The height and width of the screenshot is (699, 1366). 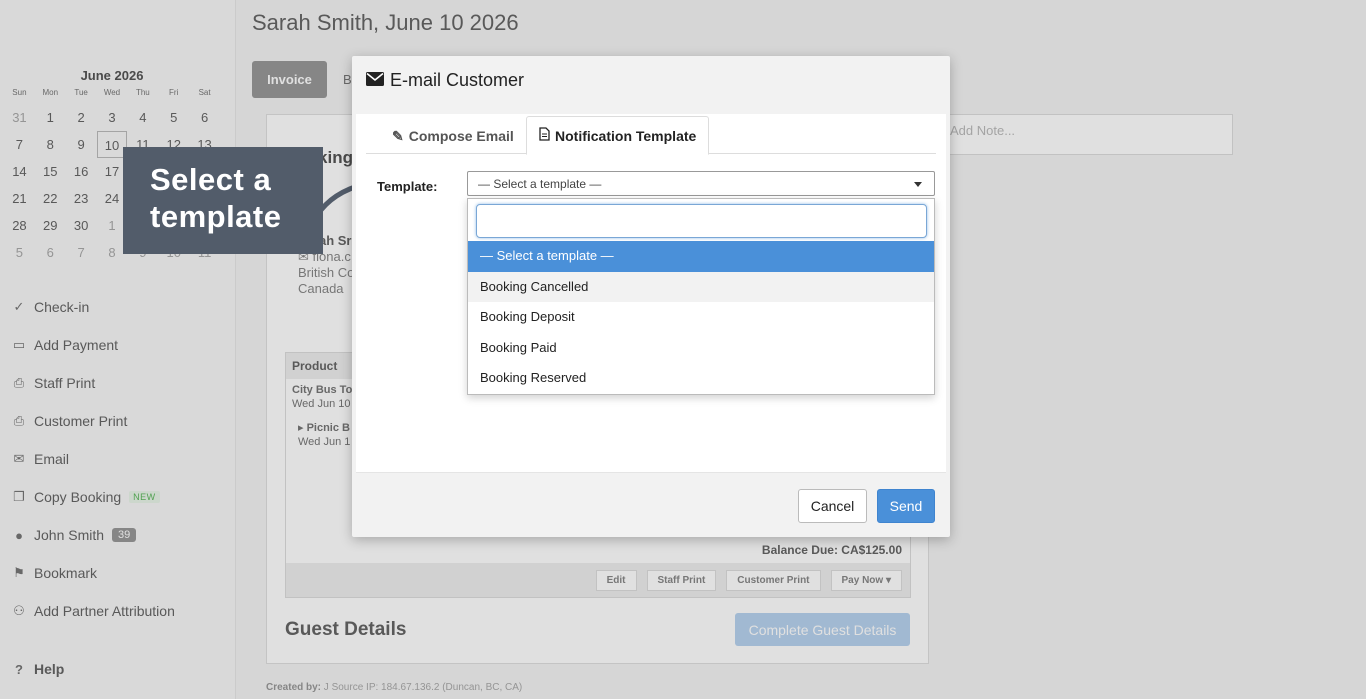 I want to click on template-option-booking-paid: Booking Paid, so click(x=701, y=348).